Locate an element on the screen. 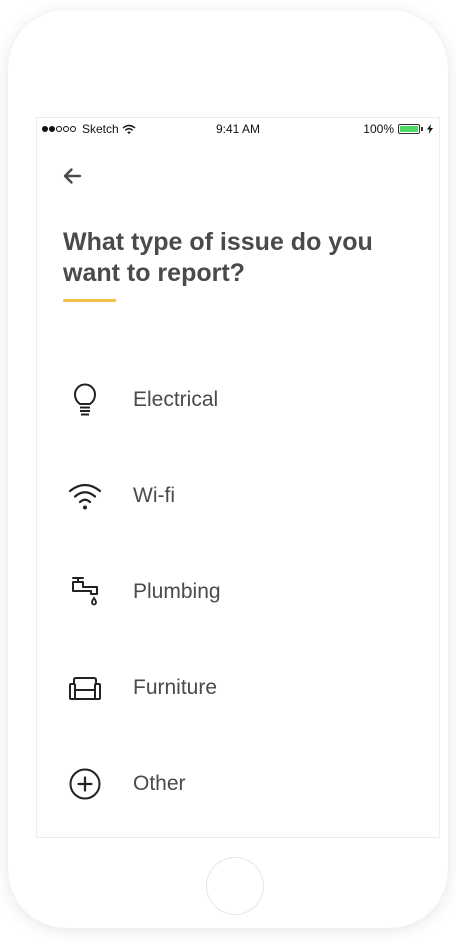 The height and width of the screenshot is (950, 456). option-other: Other is located at coordinates (238, 784).